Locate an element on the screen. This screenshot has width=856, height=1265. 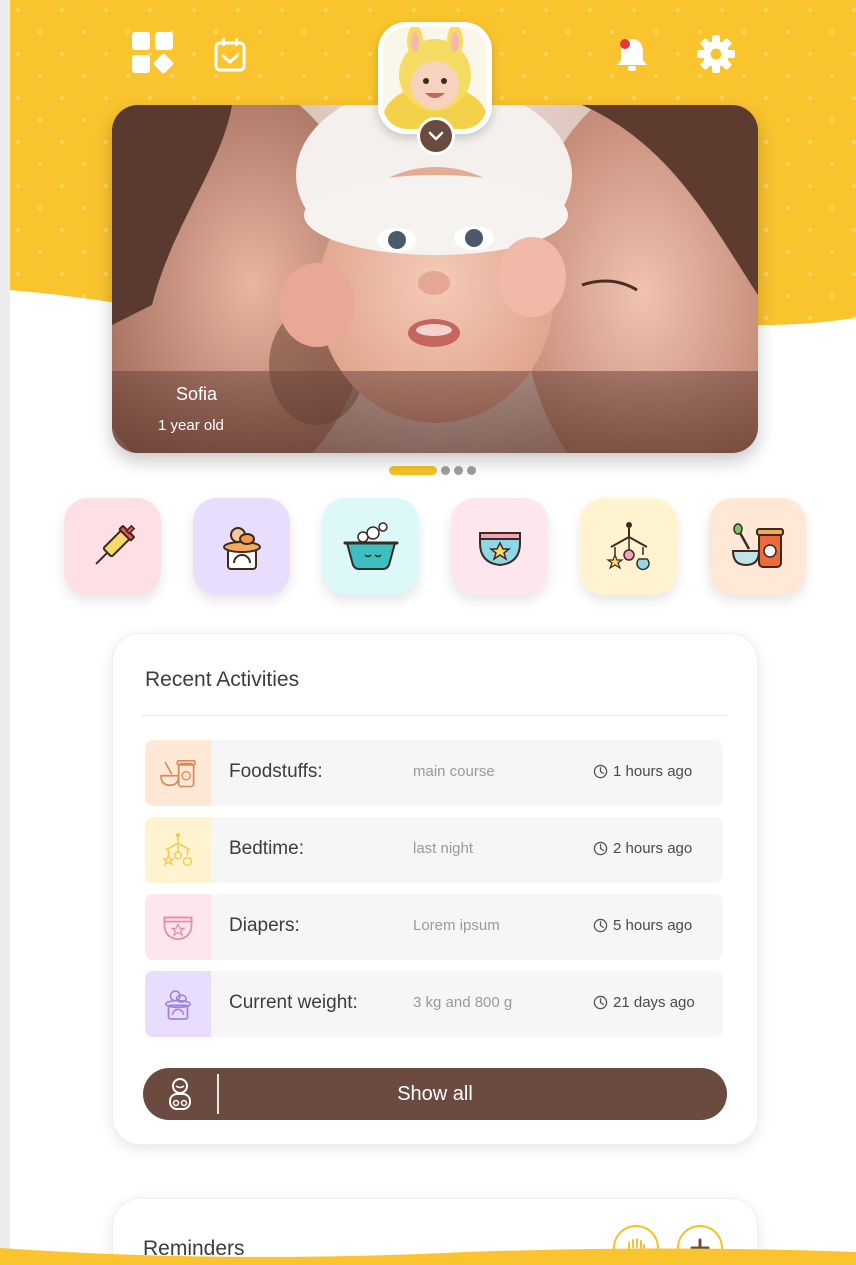
activity-time: 2 hours ago is located at coordinates (642, 848).